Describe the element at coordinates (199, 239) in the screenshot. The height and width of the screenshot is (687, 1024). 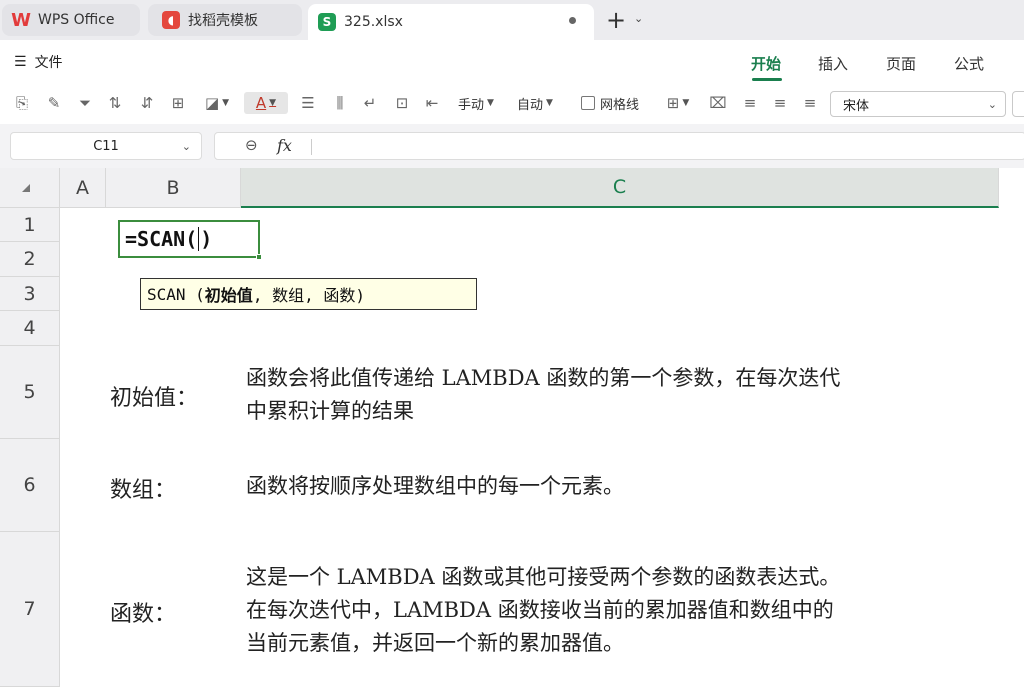
I see `text-cursor` at that location.